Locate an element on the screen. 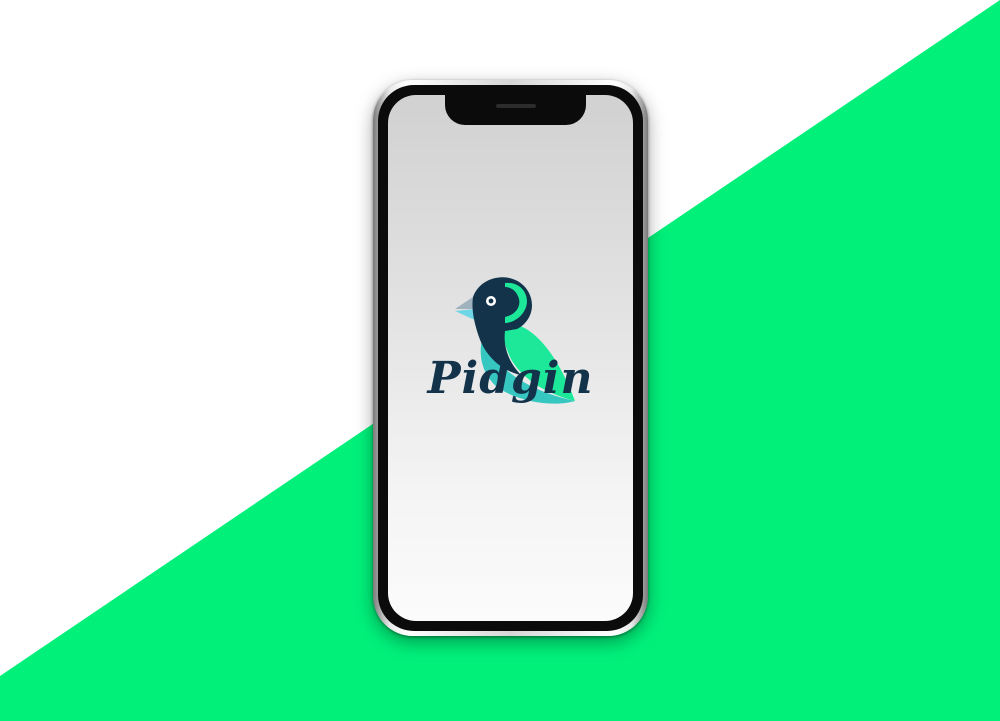 The width and height of the screenshot is (1000, 721). bird-icon is located at coordinates (515, 340).